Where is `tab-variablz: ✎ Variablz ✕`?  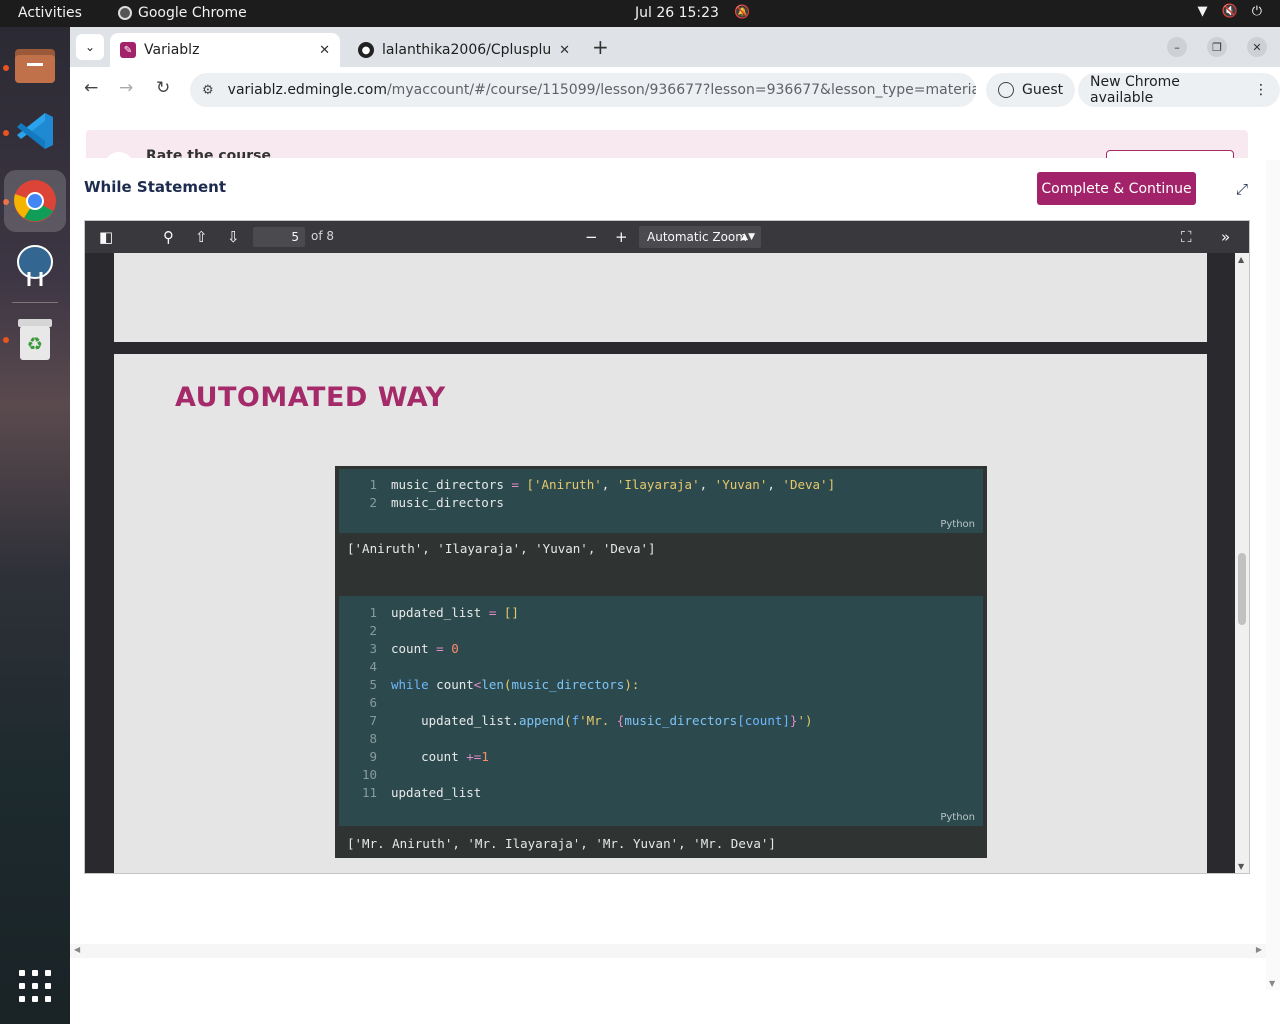
tab-variablz: ✎ Variablz ✕ is located at coordinates (225, 50).